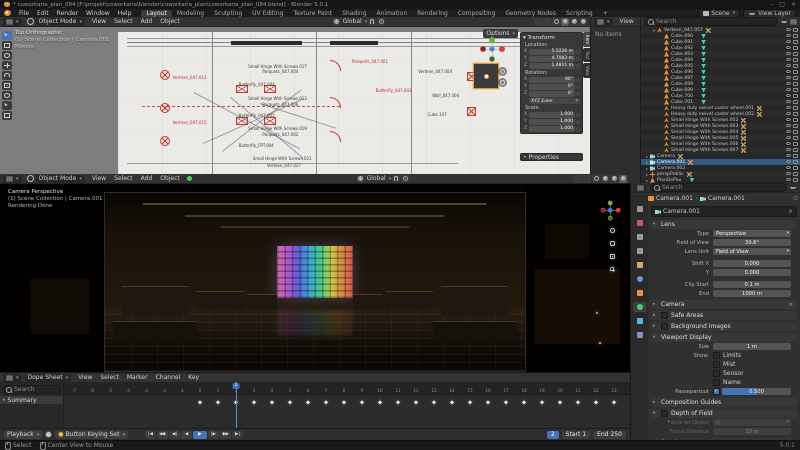 This screenshot has height=450, width=800. I want to click on menu-marker: Marker, so click(137, 377).